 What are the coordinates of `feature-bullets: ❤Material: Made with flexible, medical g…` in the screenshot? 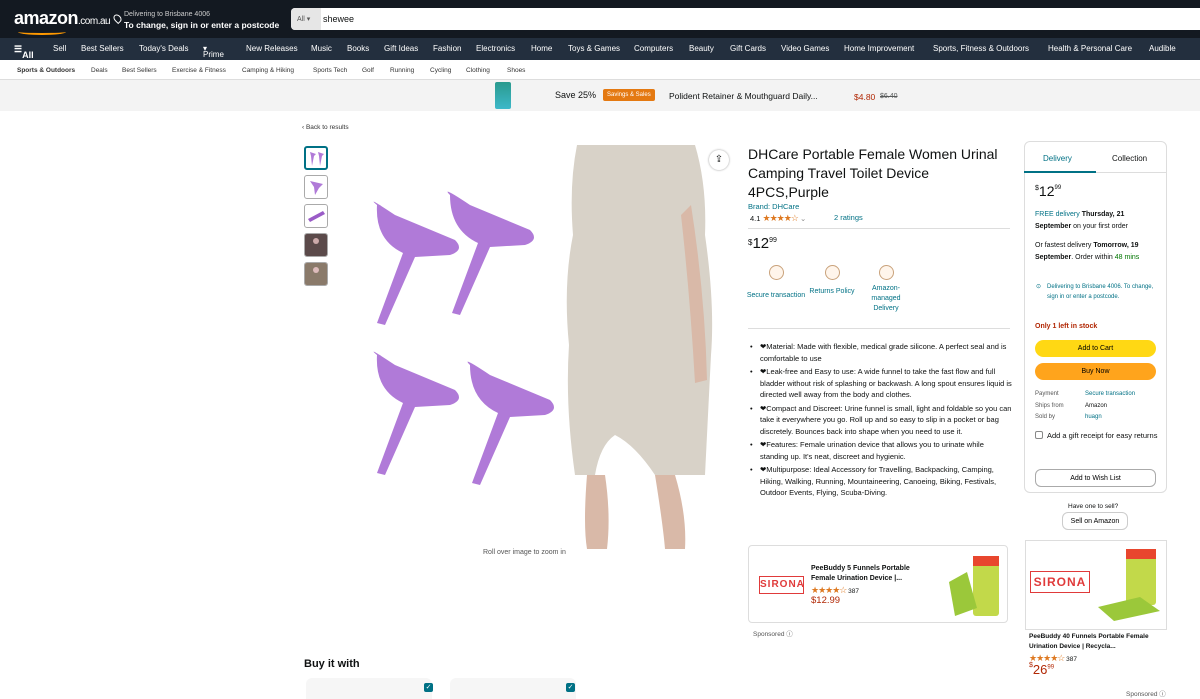 It's located at (881, 421).